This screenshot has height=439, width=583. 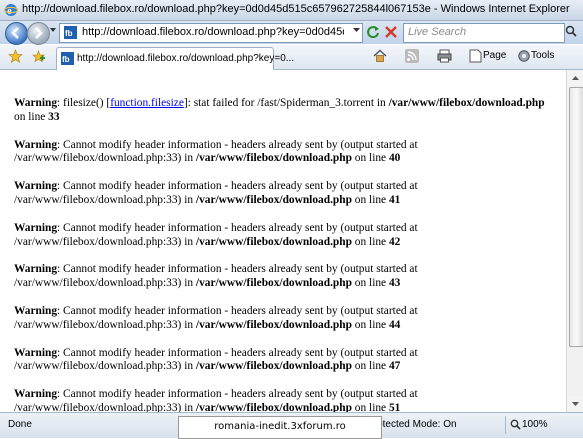 I want to click on ie-logo-icon: e, so click(x=11, y=10).